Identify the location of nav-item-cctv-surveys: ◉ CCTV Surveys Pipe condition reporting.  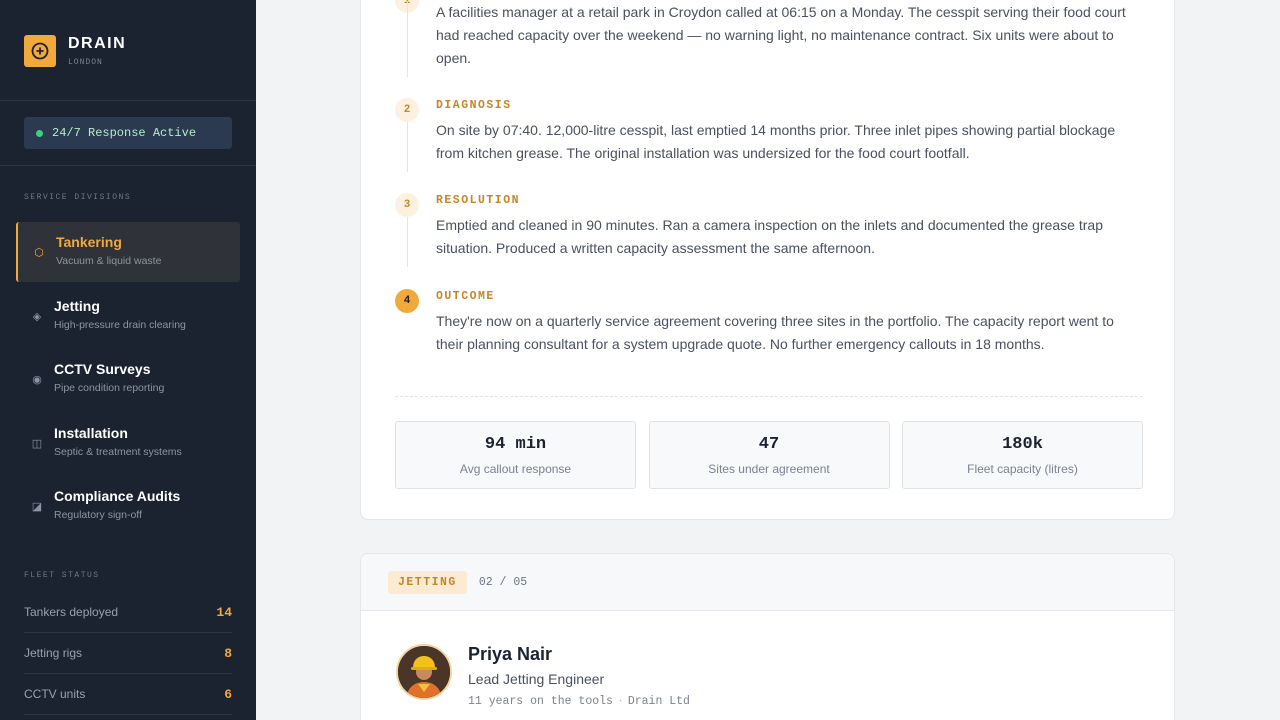
(128, 379).